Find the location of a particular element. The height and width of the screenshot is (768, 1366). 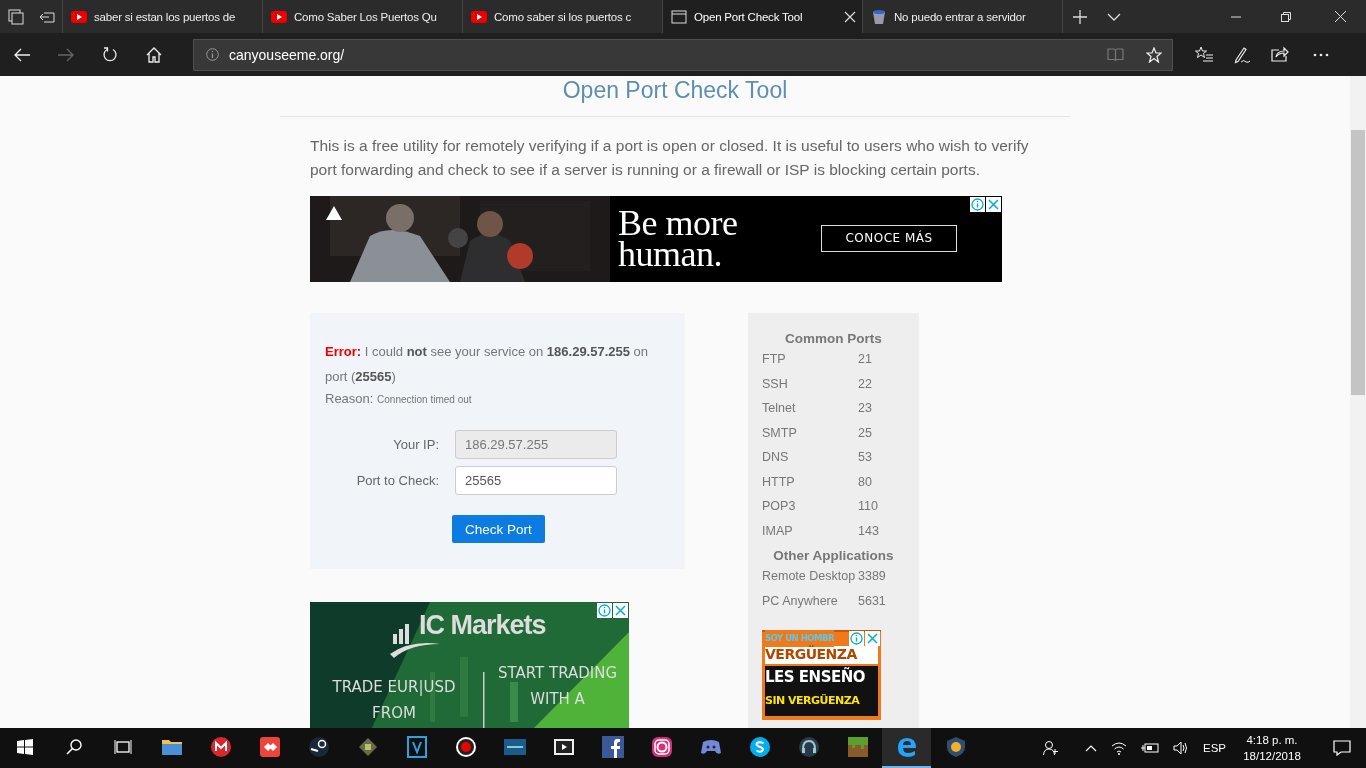

port-name: FTP is located at coordinates (774, 360).